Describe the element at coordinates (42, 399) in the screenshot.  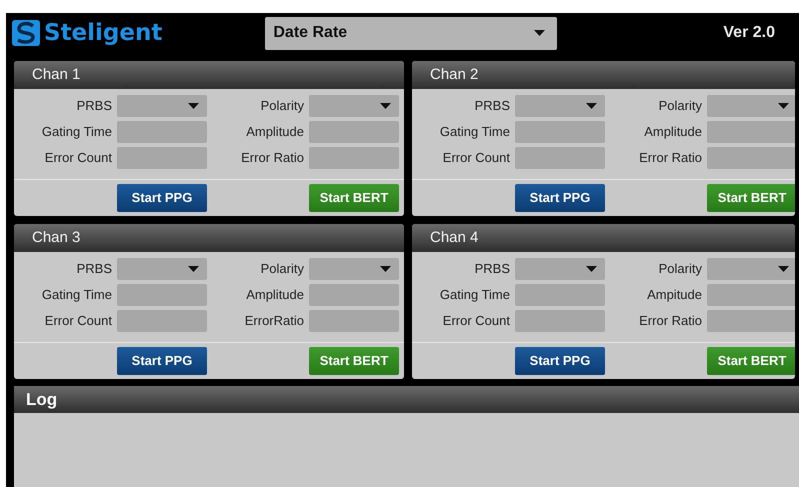
I see `log-title: Log` at that location.